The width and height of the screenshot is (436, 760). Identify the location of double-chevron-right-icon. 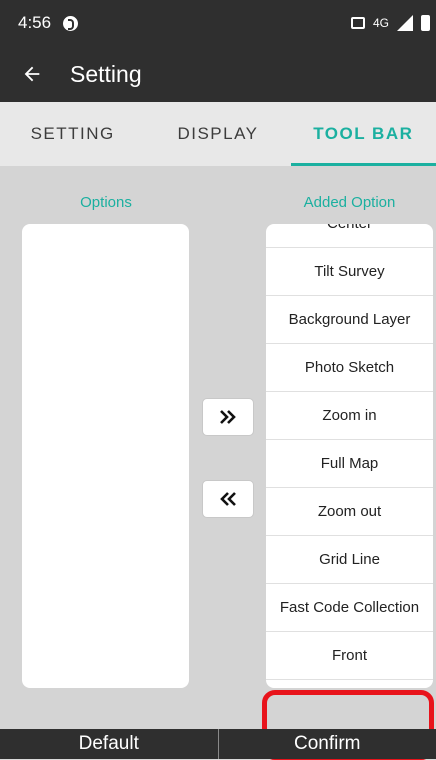
(228, 417).